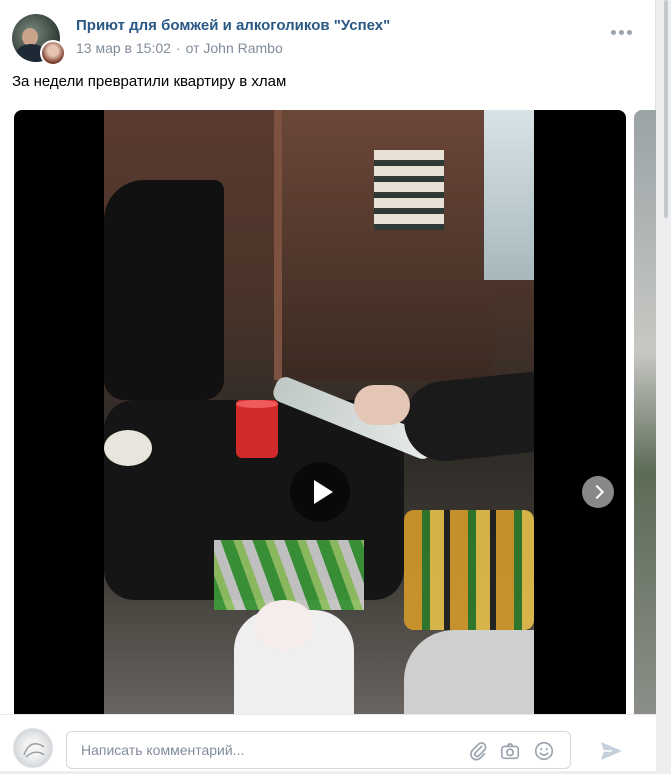 The width and height of the screenshot is (671, 774). I want to click on post-text: За недели превратили квартиру в хлам, so click(149, 81).